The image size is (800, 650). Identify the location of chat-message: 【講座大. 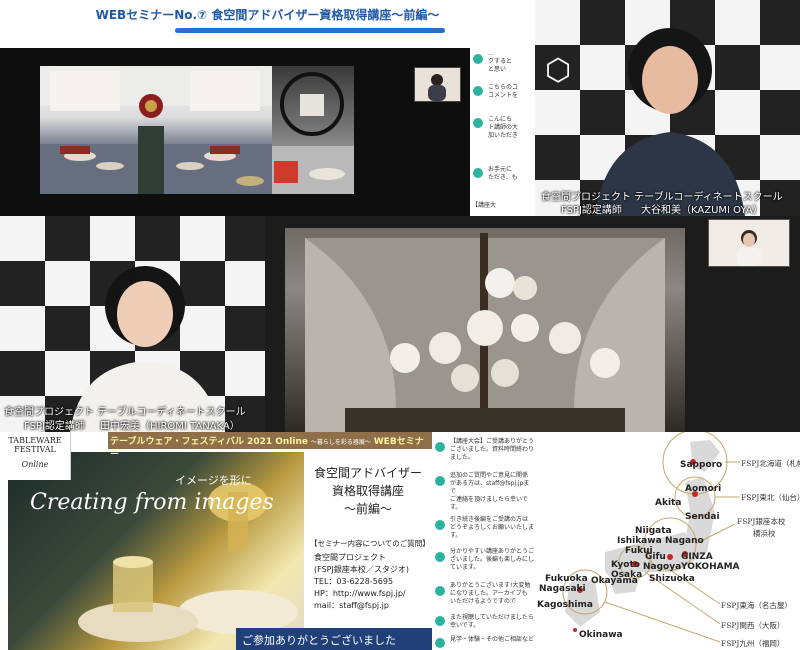
(502, 209).